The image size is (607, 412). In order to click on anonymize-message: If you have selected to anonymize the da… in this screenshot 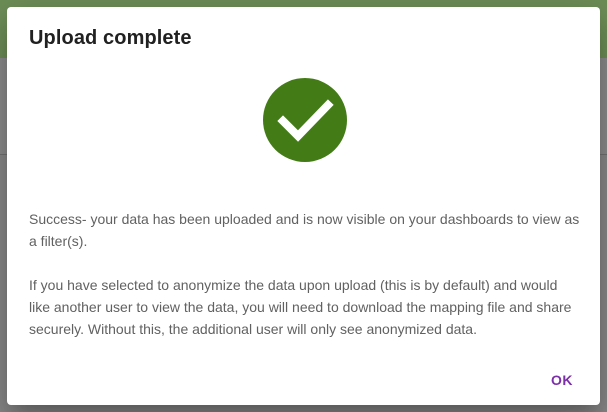, I will do `click(300, 307)`.